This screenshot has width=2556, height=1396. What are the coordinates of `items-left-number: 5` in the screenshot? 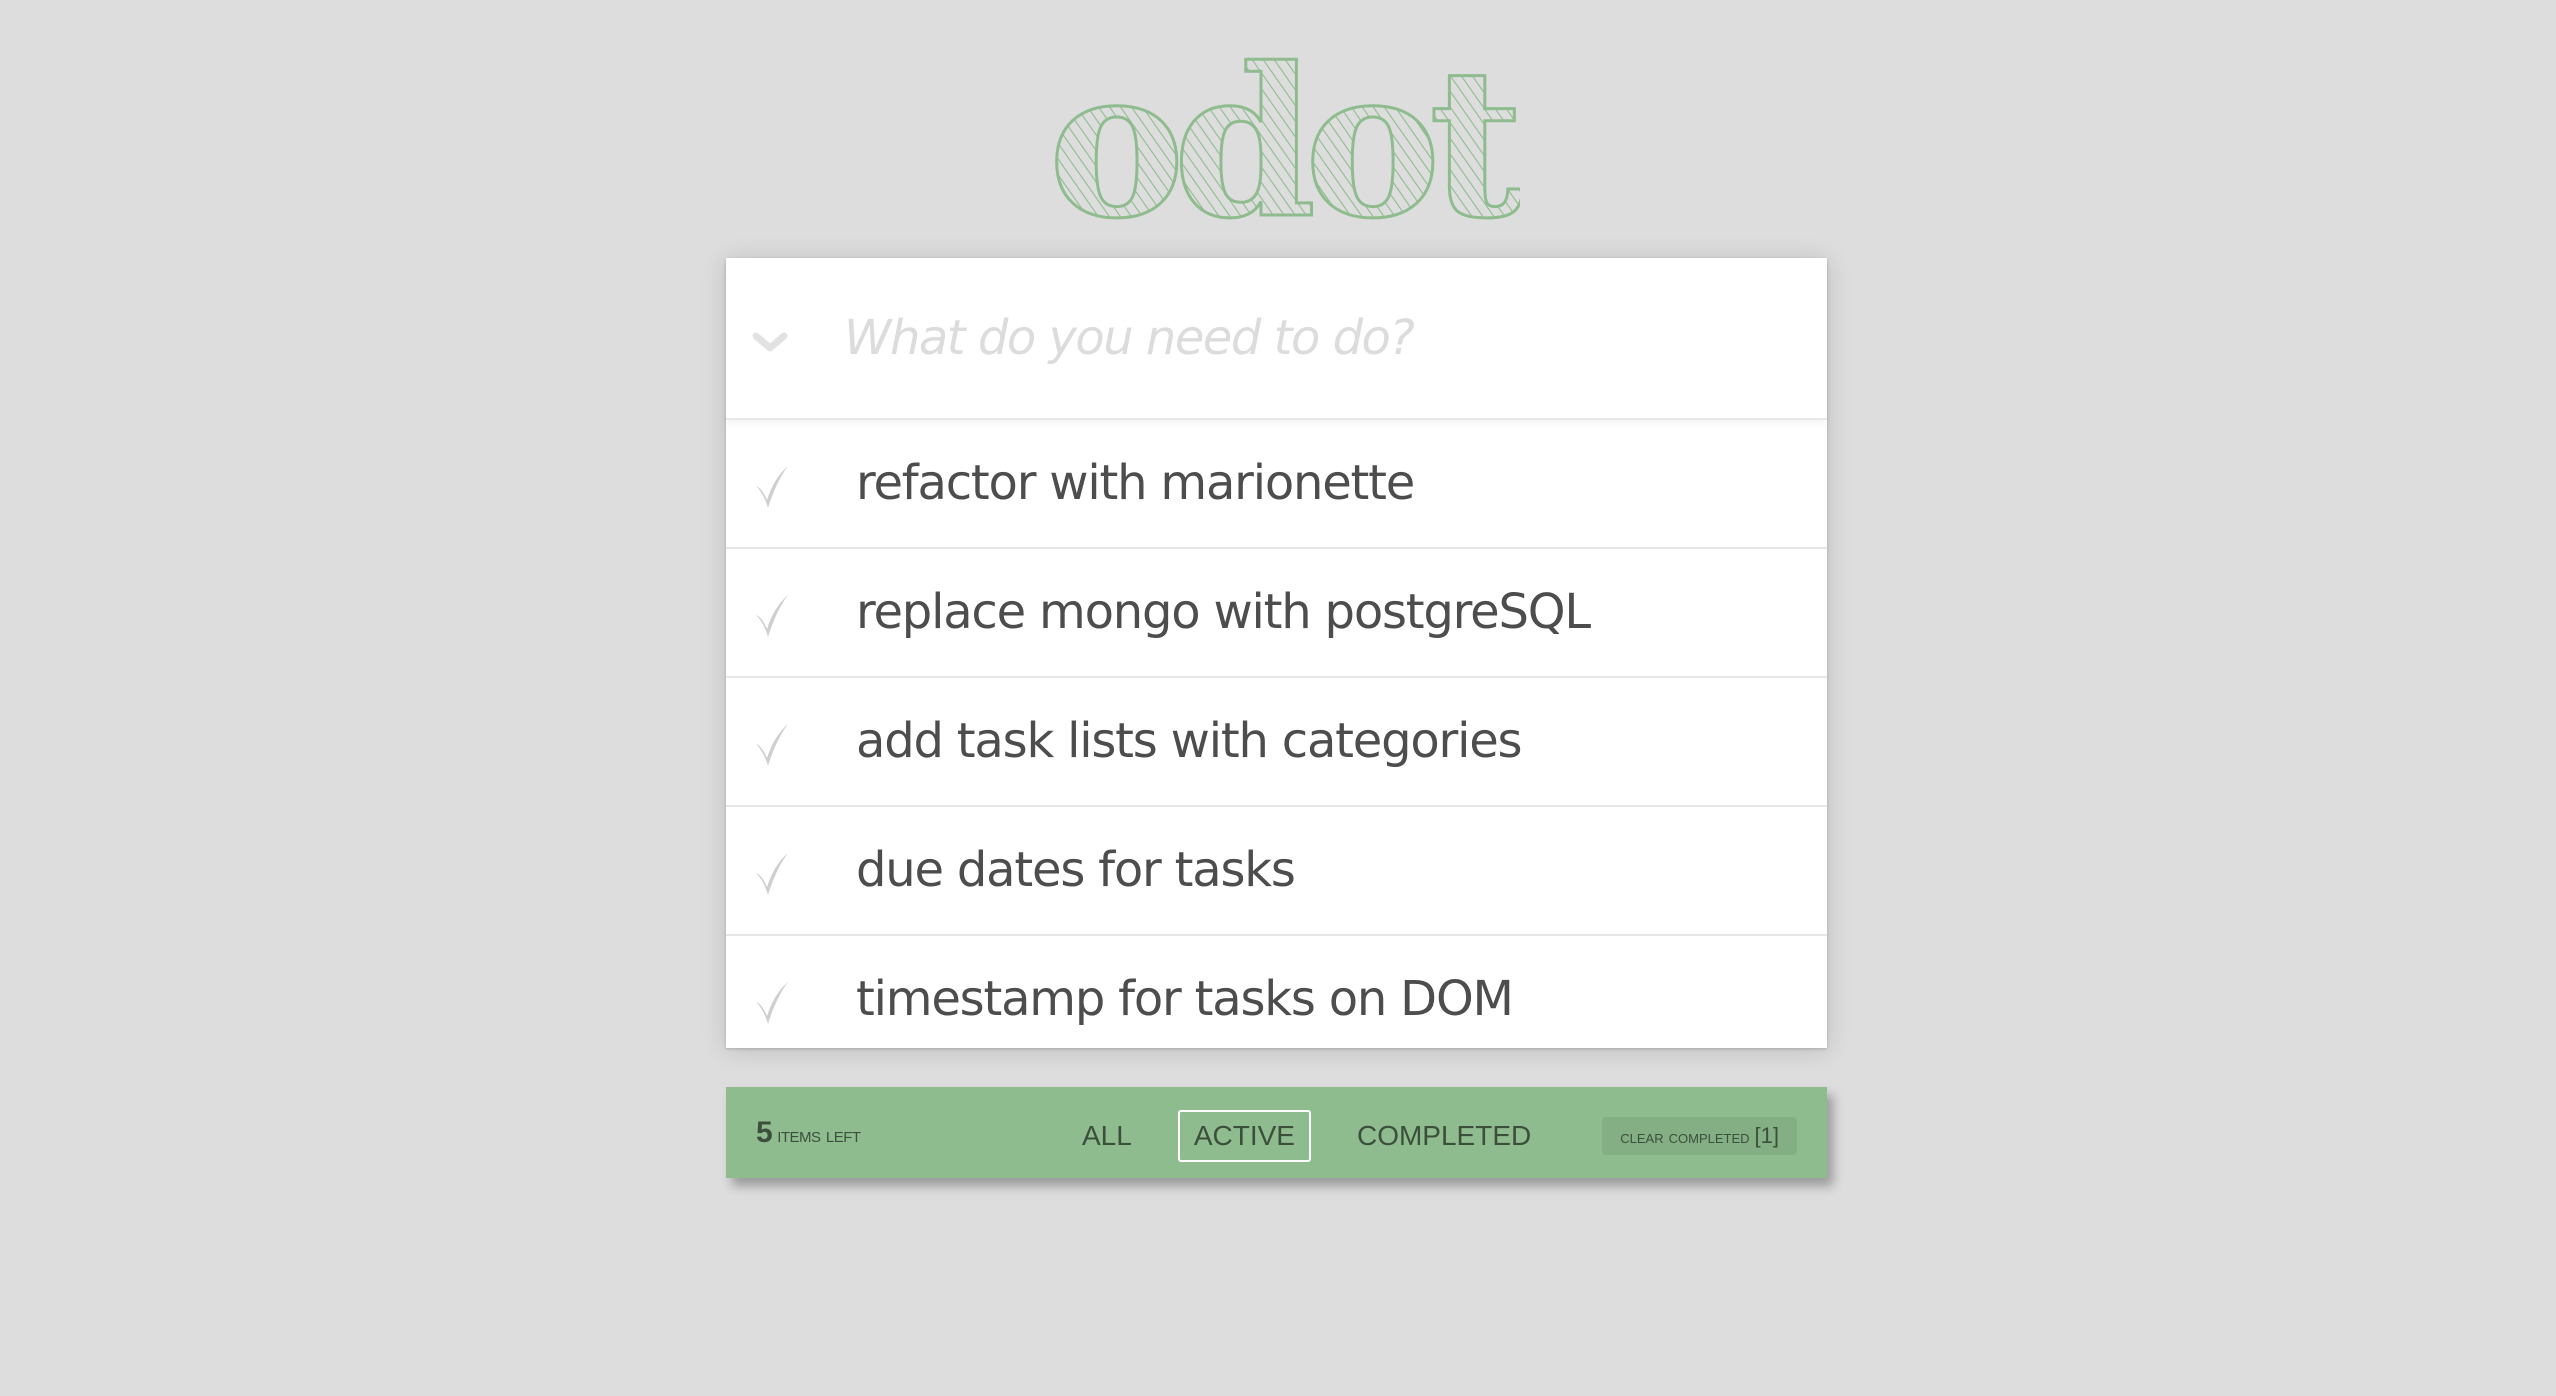 It's located at (764, 1132).